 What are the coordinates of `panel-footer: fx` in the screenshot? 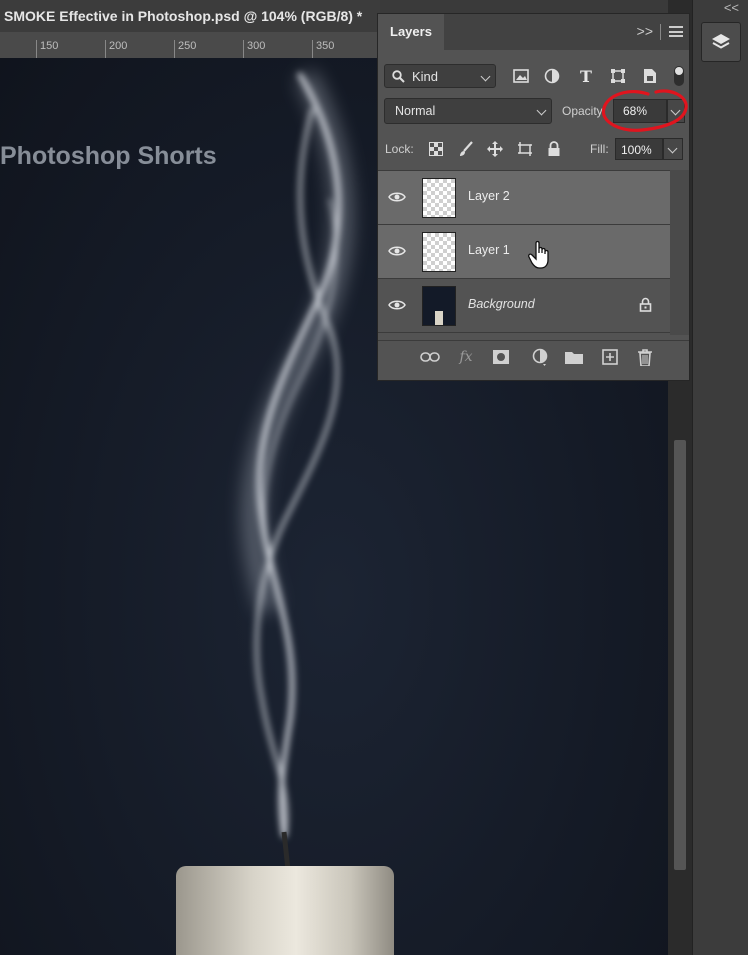 It's located at (533, 356).